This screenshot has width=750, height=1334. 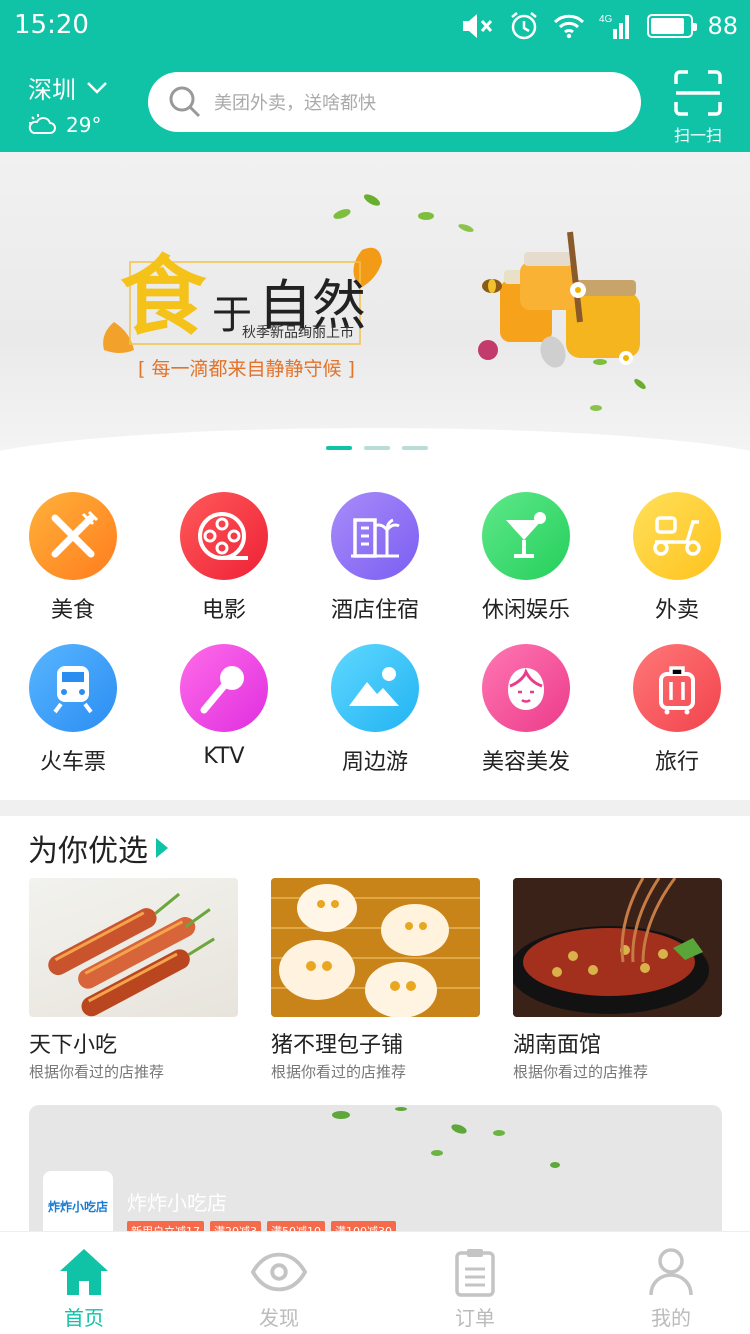 I want to click on svg-text: 4G, so click(x=606, y=19).